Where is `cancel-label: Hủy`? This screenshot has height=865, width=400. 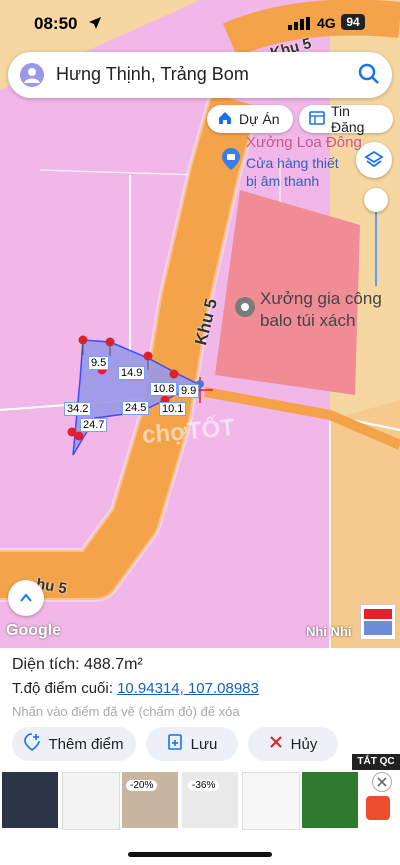
cancel-label: Hủy is located at coordinates (304, 744).